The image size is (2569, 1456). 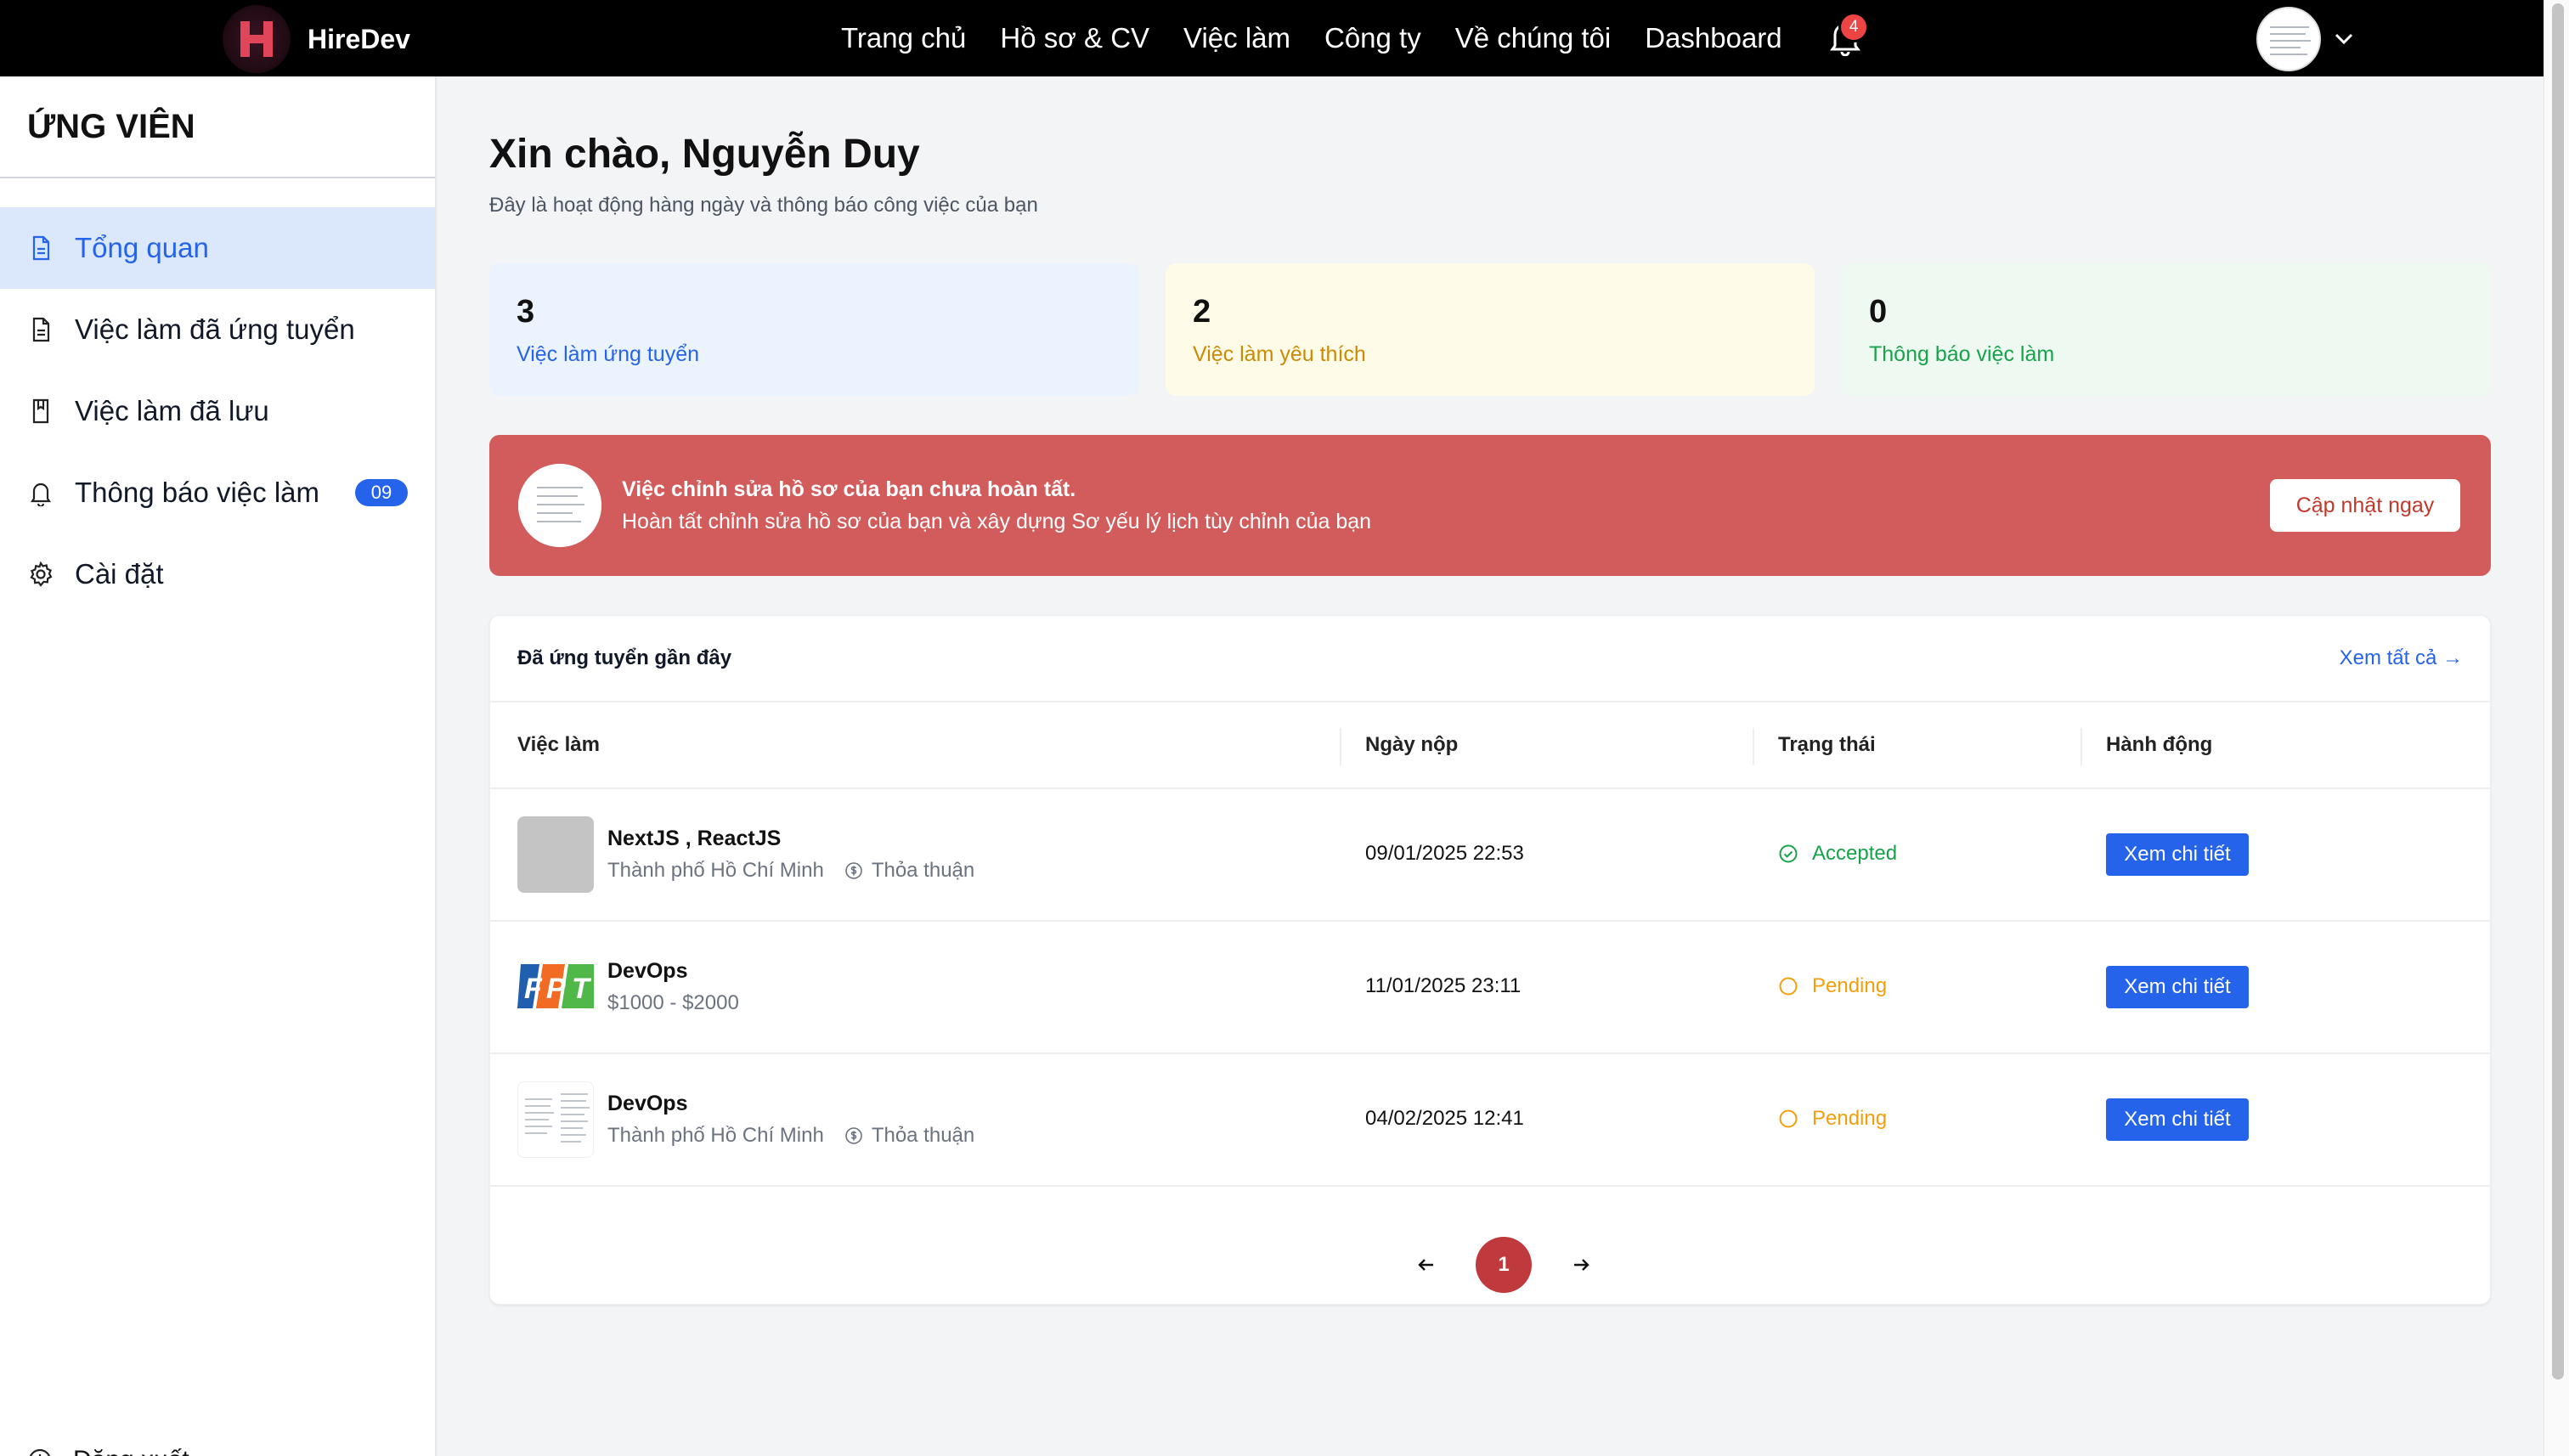 What do you see at coordinates (1237, 38) in the screenshot?
I see `nav-jobs: Việc làm` at bounding box center [1237, 38].